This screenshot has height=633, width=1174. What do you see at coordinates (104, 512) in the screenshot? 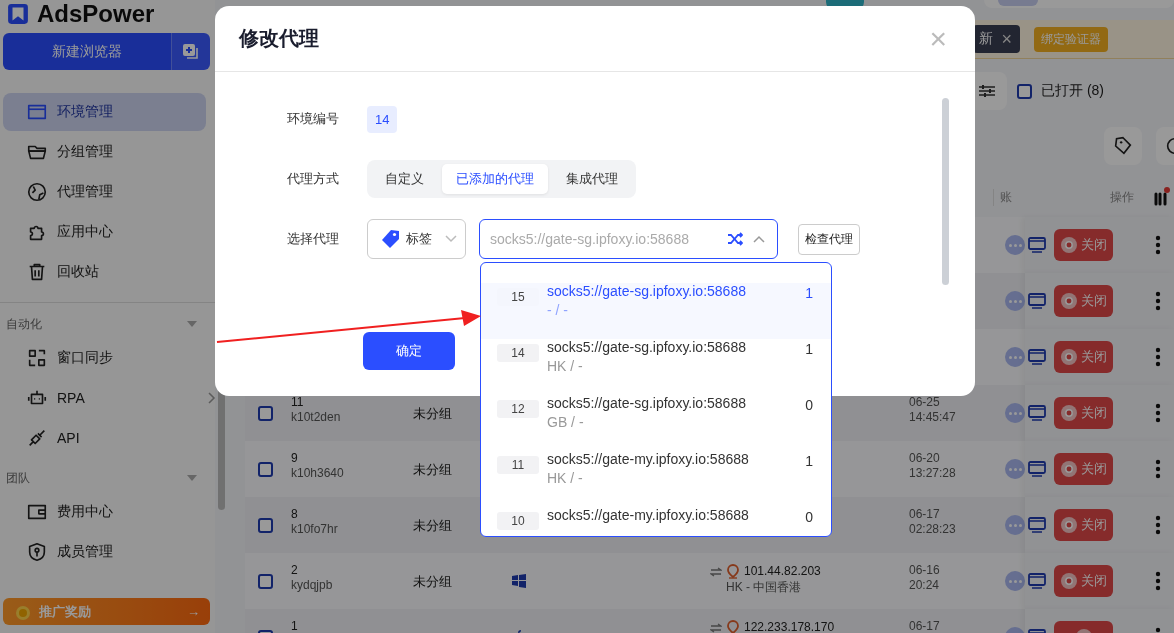
I see `sidebar-item: 费用中心` at bounding box center [104, 512].